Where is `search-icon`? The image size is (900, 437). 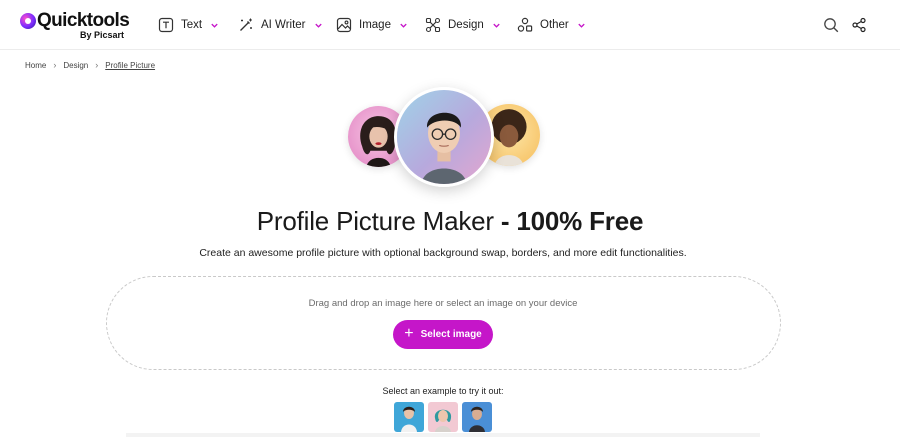 search-icon is located at coordinates (831, 25).